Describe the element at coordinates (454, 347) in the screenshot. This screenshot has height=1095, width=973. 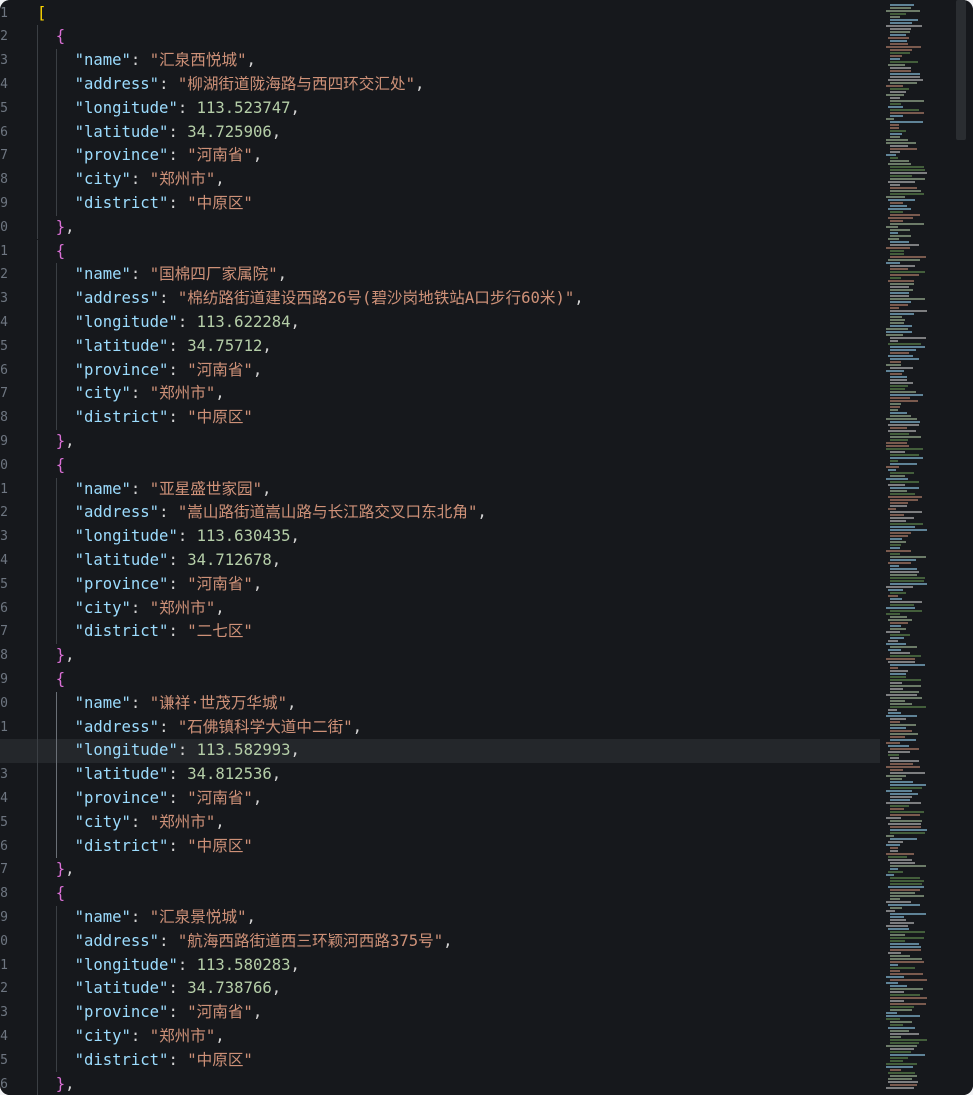
I see `code-line: "latitude": 34.75712,` at that location.